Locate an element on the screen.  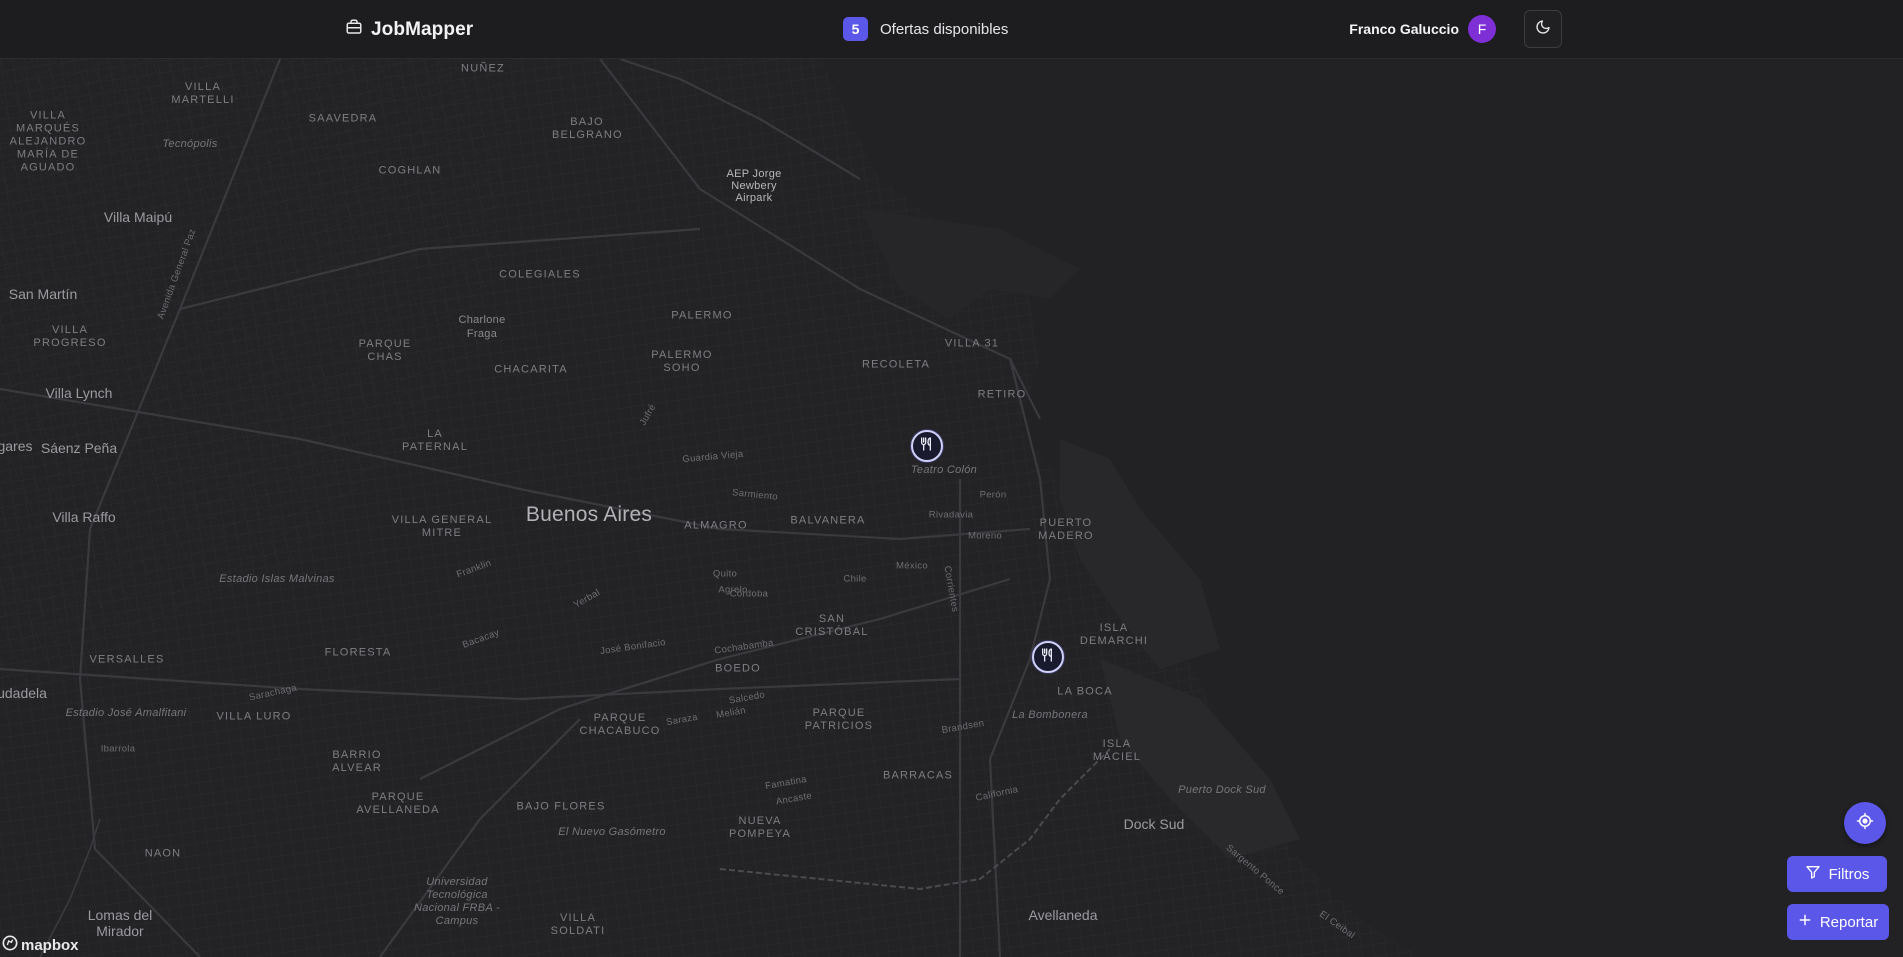
map-label-st-ibarrola: Ibarrola is located at coordinates (118, 749).